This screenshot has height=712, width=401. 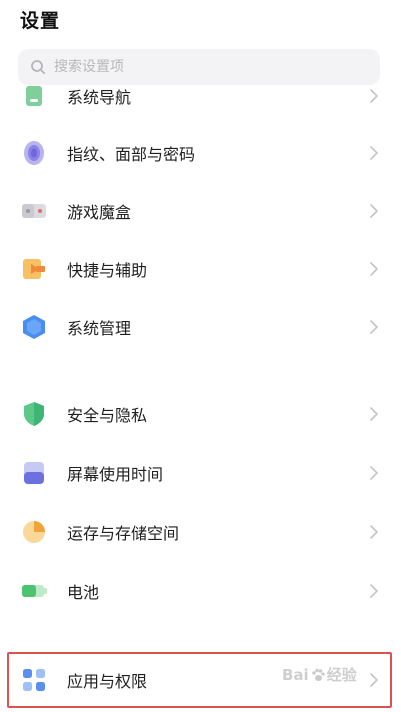 I want to click on search-bar, so click(x=199, y=67).